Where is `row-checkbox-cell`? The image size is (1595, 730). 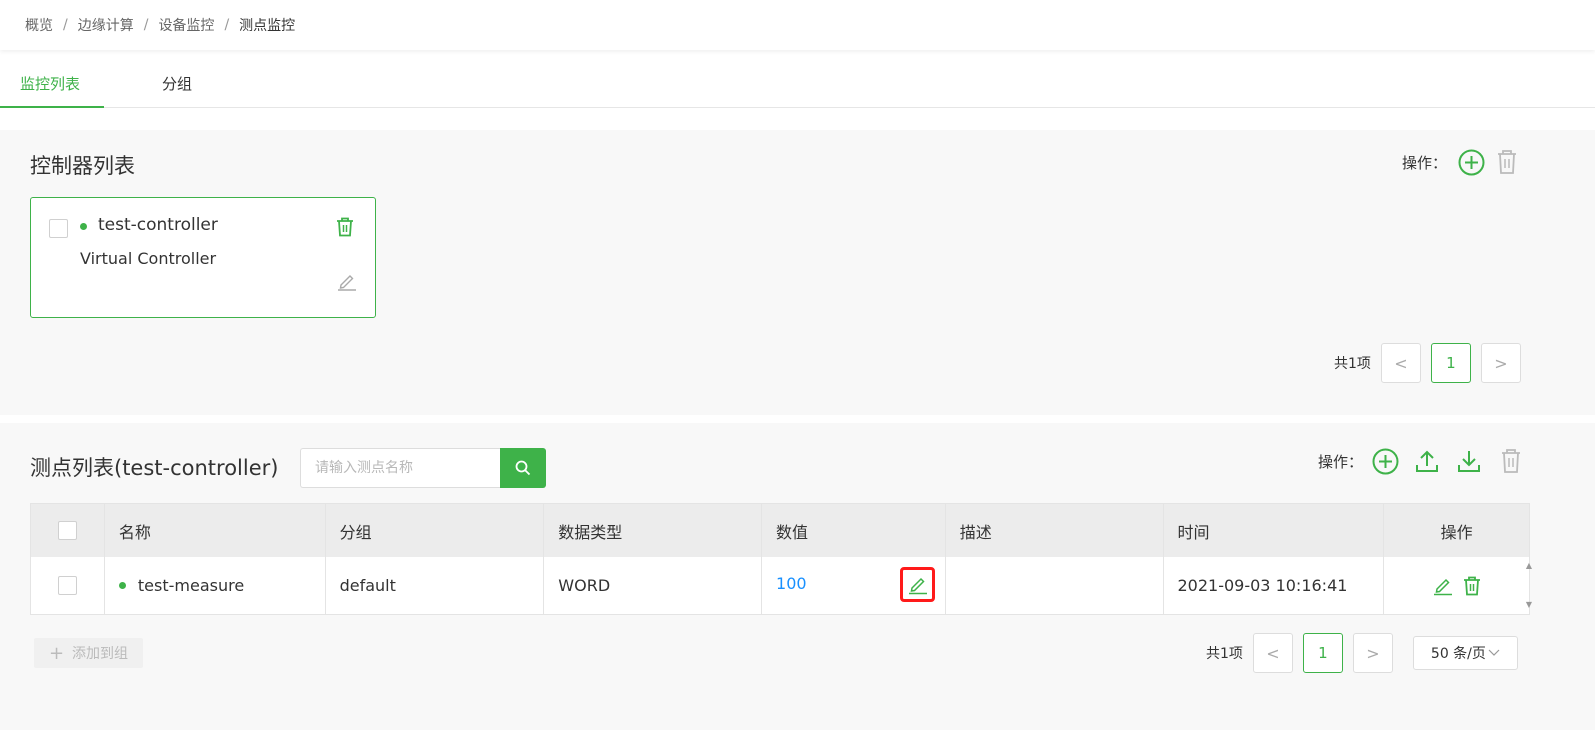
row-checkbox-cell is located at coordinates (68, 585).